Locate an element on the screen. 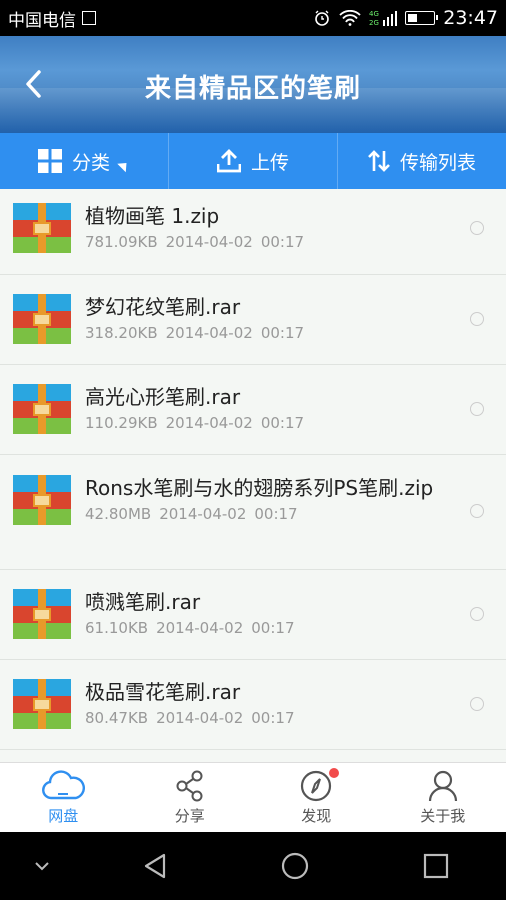 This screenshot has height=900, width=506. clock: 23:47 is located at coordinates (470, 18).